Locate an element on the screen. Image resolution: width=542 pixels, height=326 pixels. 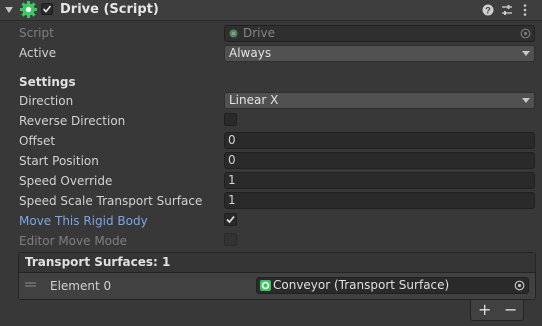
speed-scale-field: 1 is located at coordinates (379, 200).